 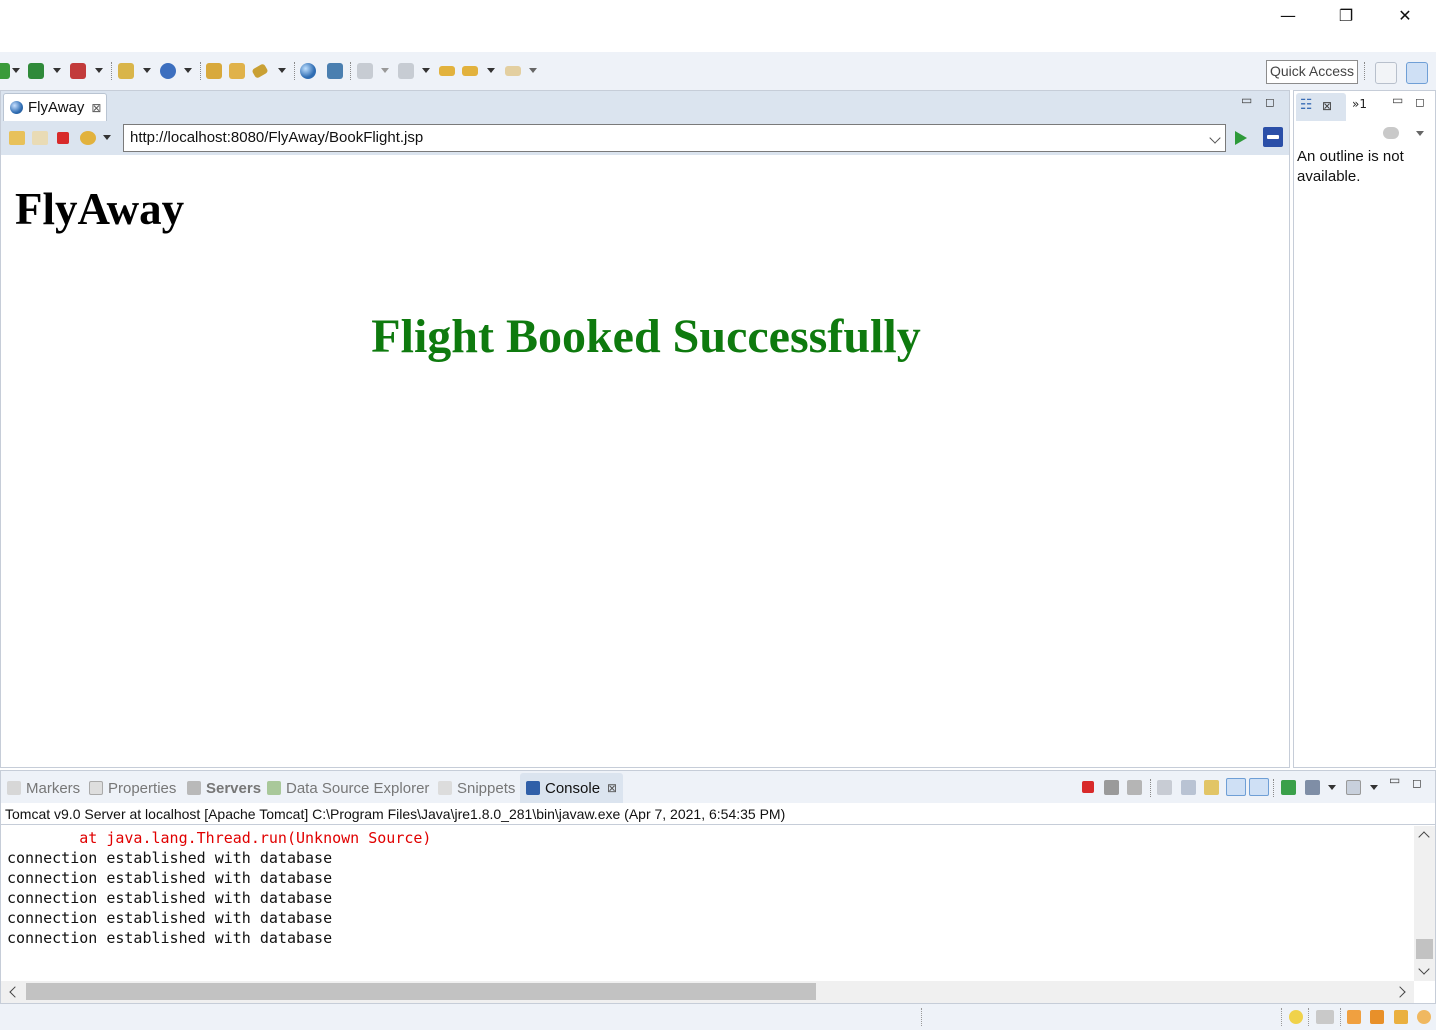 What do you see at coordinates (1288, 15) in the screenshot?
I see `minimize-button: —` at bounding box center [1288, 15].